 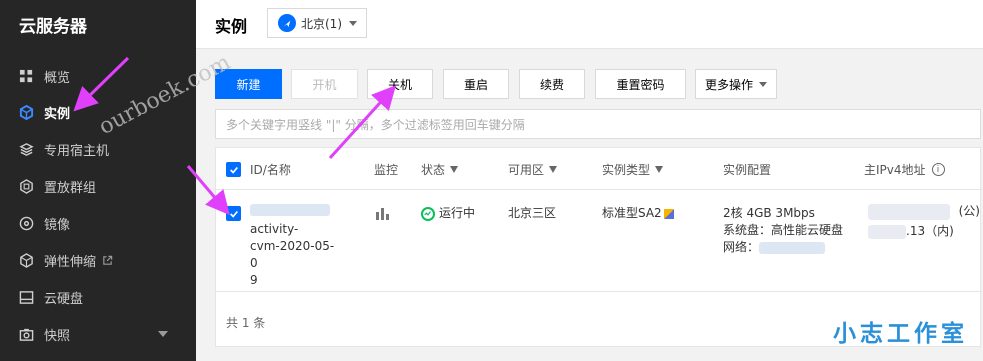 What do you see at coordinates (909, 211) in the screenshot?
I see `redacted-public-ip` at bounding box center [909, 211].